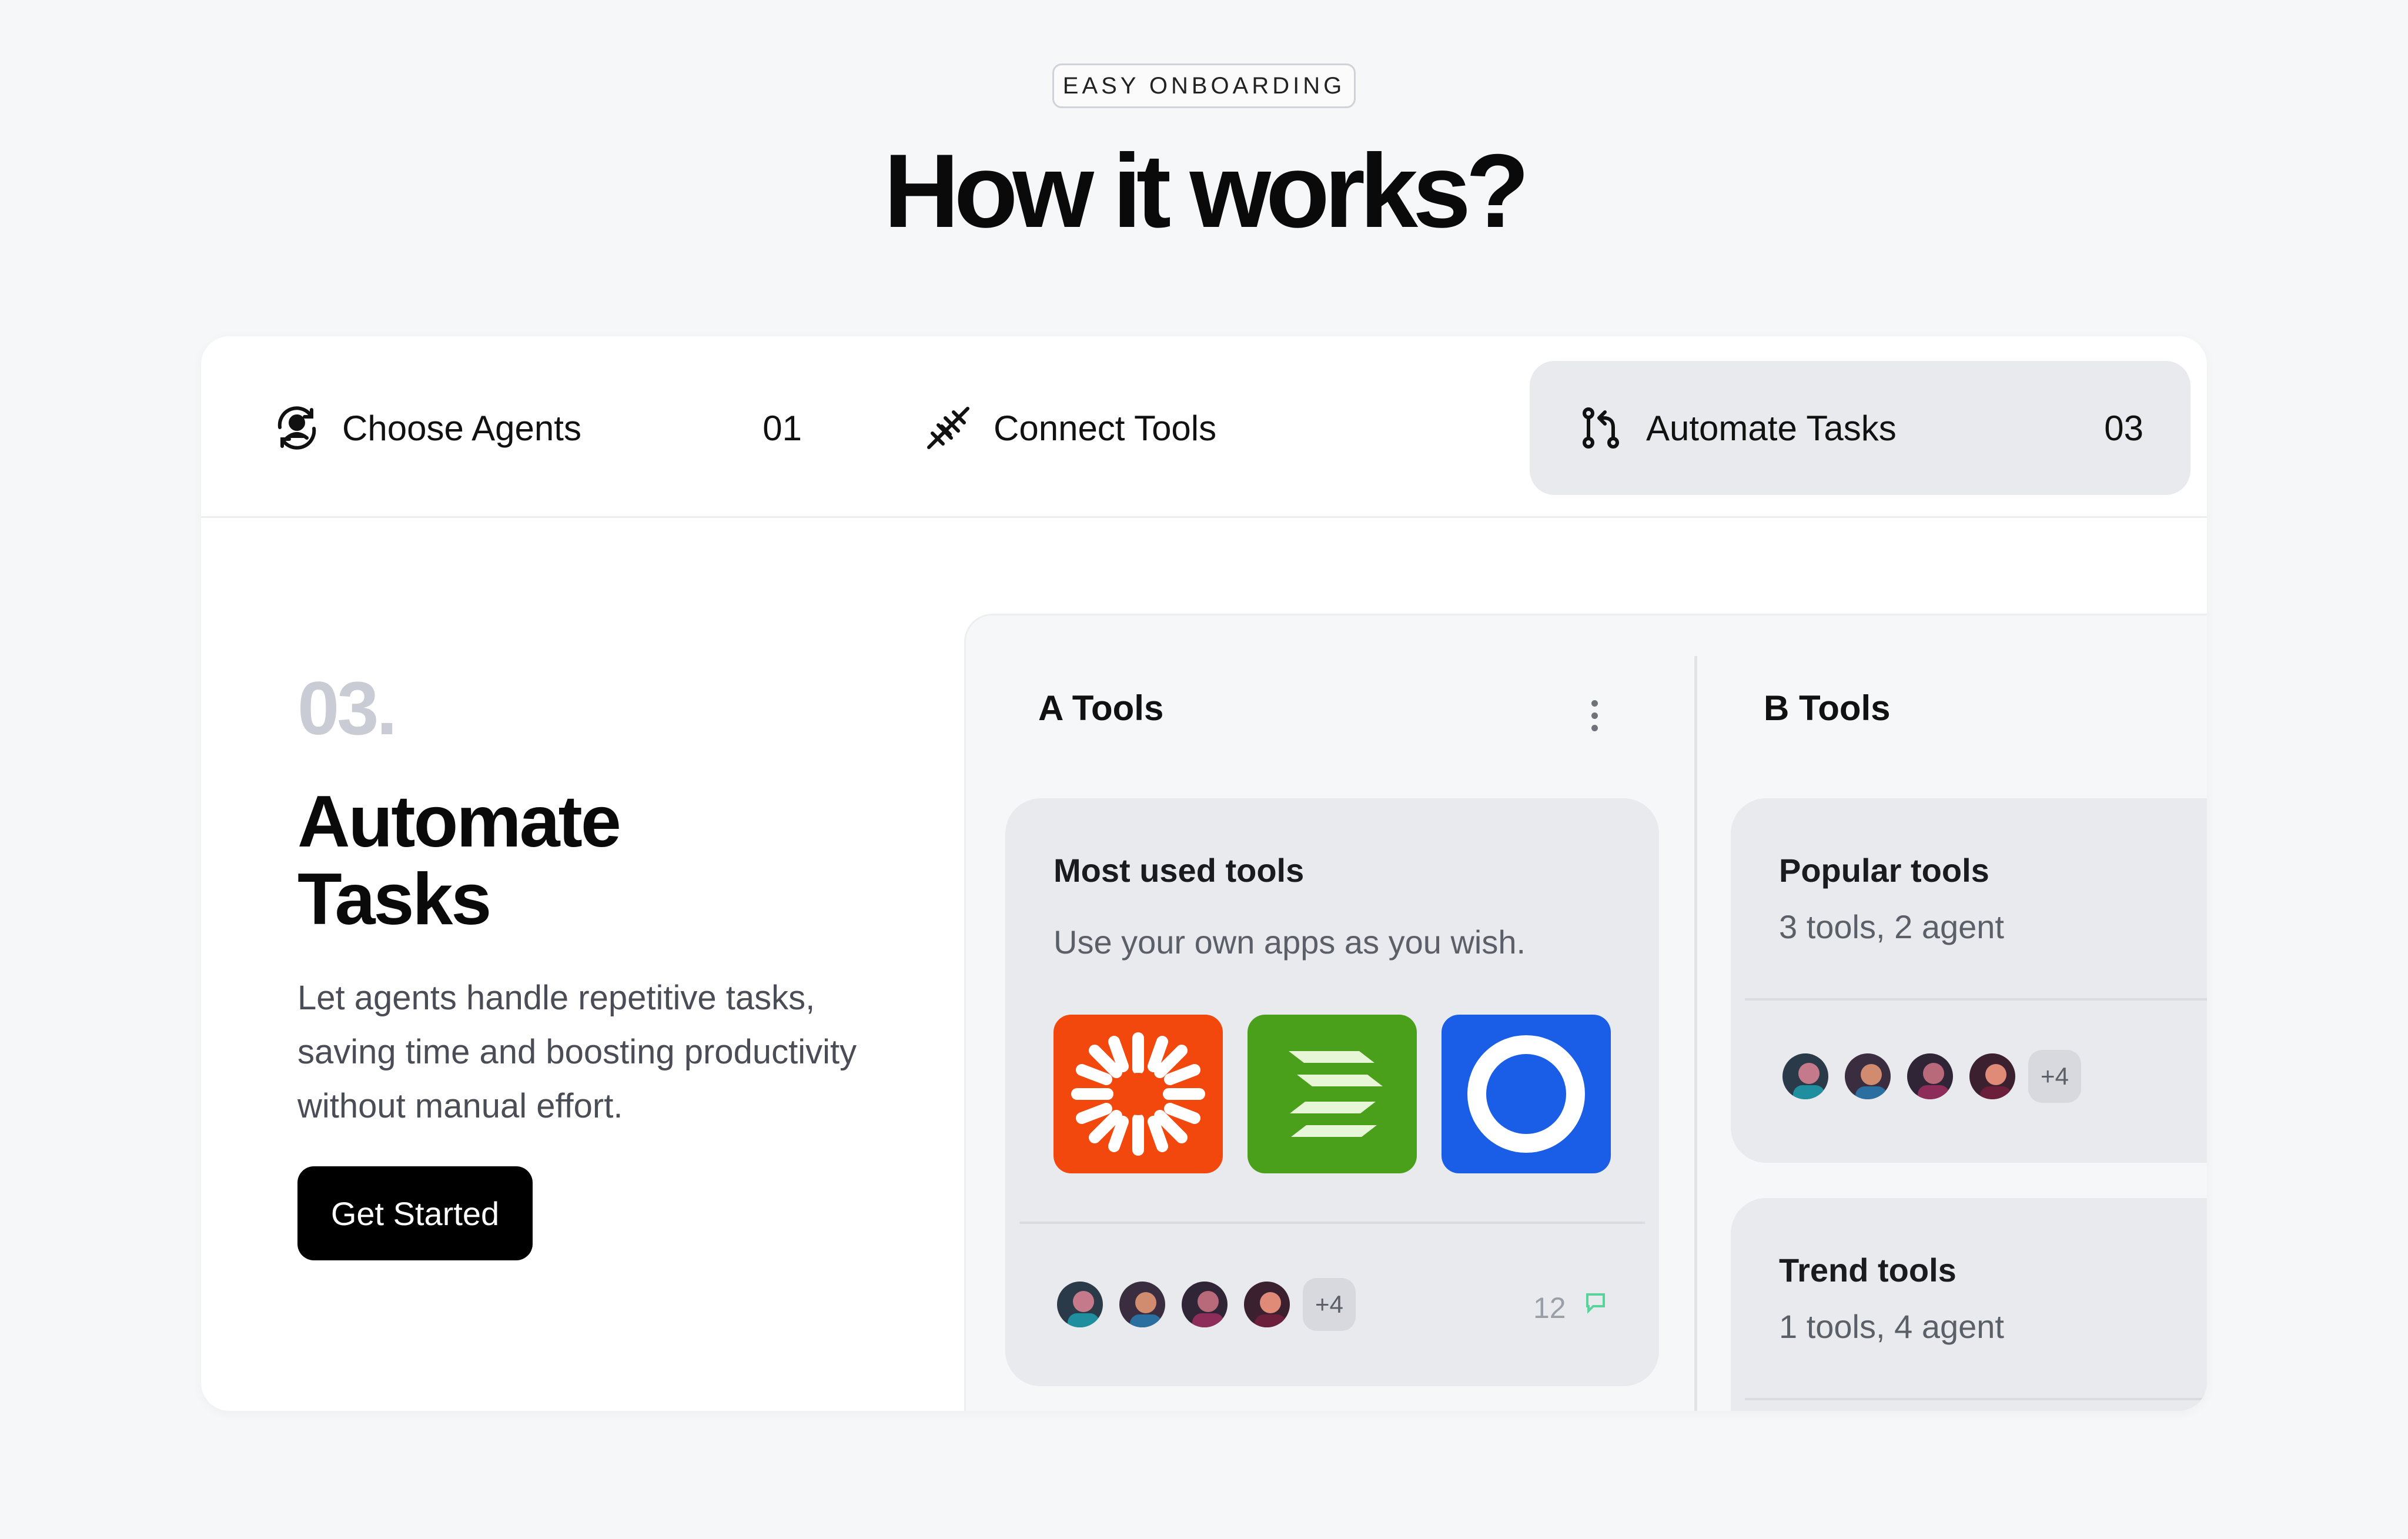 The width and height of the screenshot is (2408, 1539). Describe the element at coordinates (1179, 870) in the screenshot. I see `card-title: Most used tools` at that location.